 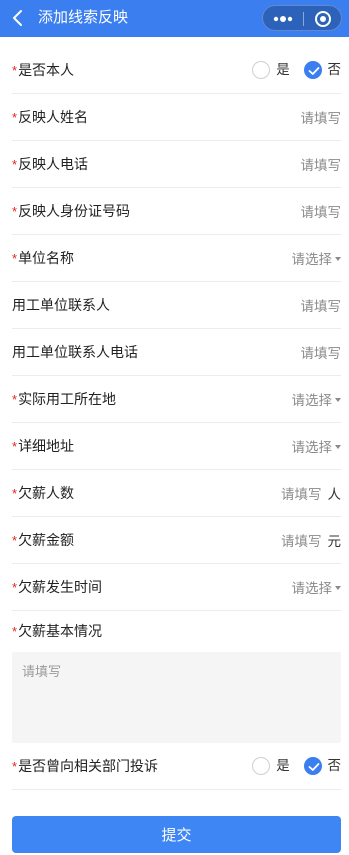 I want to click on unit-name-select: 请选择, so click(x=316, y=258).